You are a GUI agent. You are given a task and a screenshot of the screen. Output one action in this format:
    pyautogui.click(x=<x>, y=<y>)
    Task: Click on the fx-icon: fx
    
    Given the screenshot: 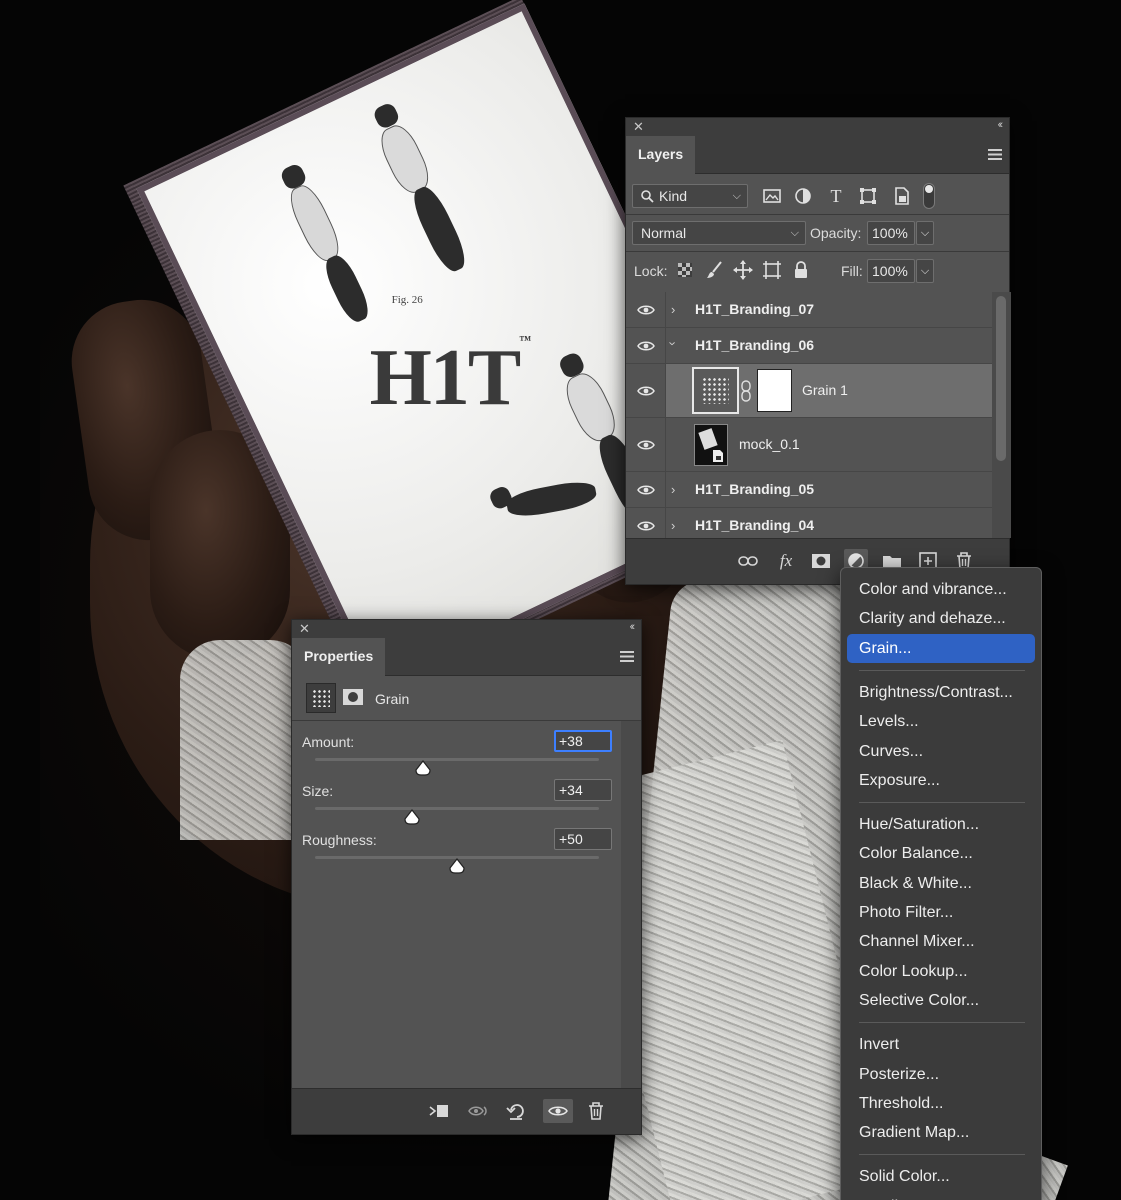 What is the action you would take?
    pyautogui.click(x=786, y=561)
    